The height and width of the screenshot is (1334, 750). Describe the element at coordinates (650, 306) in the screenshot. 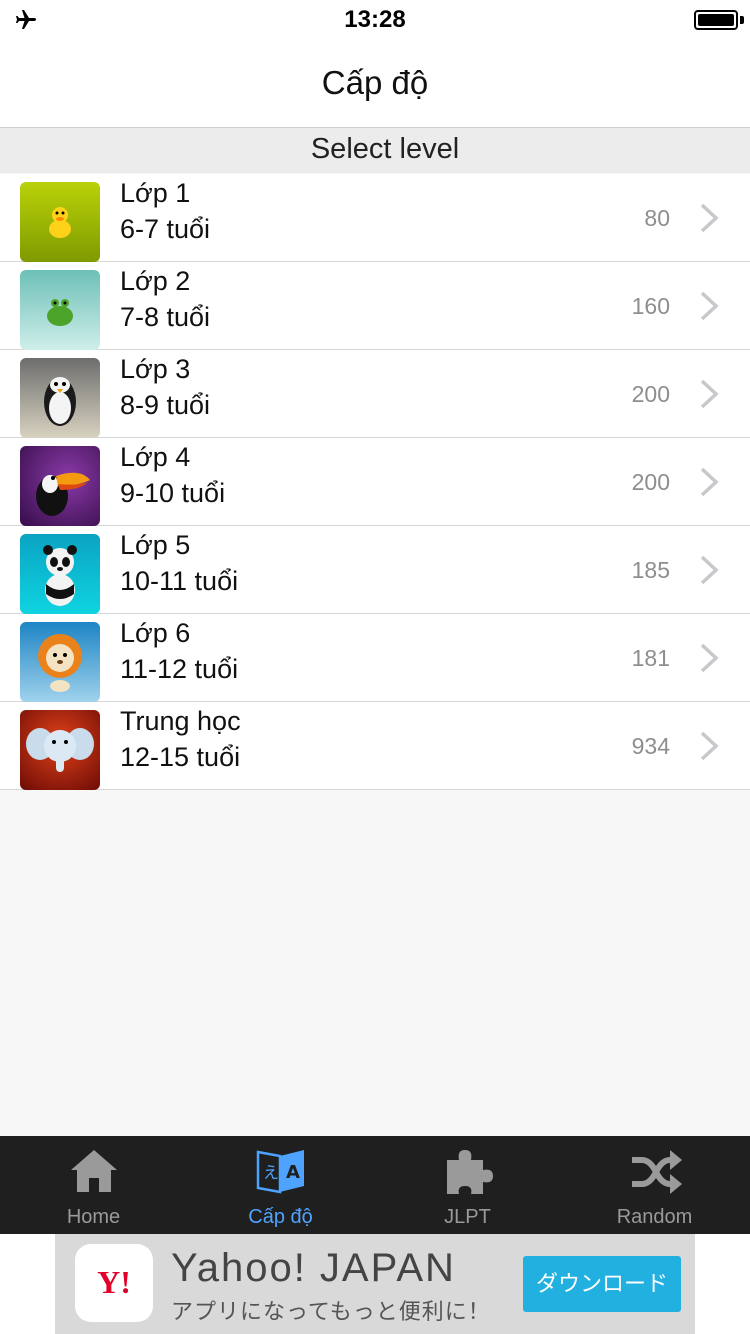

I see `word-count: 160` at that location.